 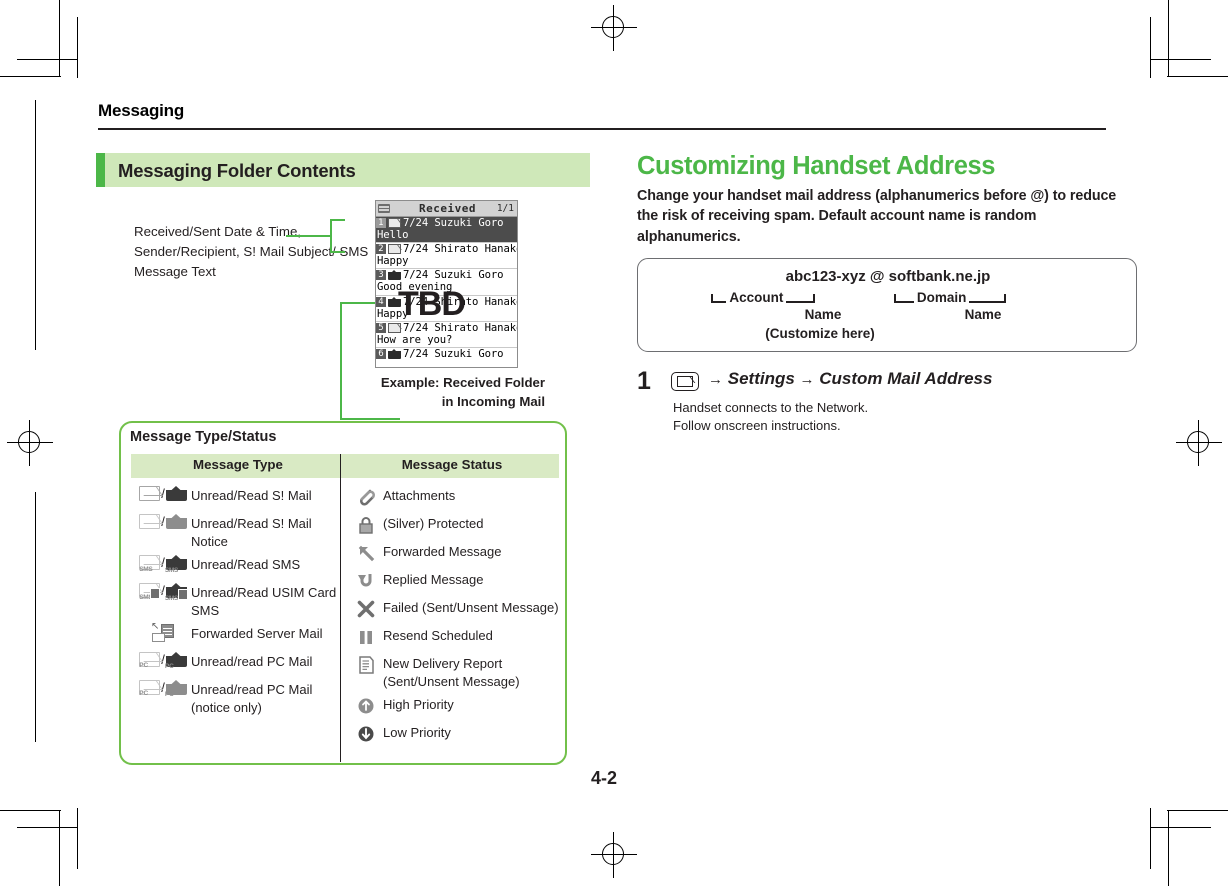 I want to click on legend-column-divider, so click(x=340, y=608).